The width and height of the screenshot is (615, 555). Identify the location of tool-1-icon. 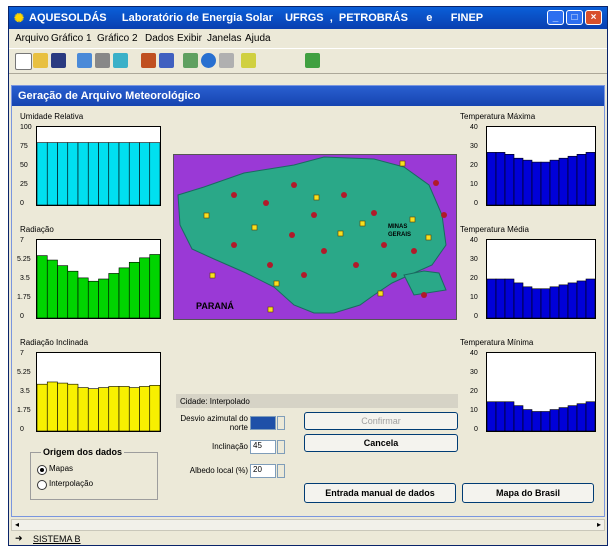
(84, 60).